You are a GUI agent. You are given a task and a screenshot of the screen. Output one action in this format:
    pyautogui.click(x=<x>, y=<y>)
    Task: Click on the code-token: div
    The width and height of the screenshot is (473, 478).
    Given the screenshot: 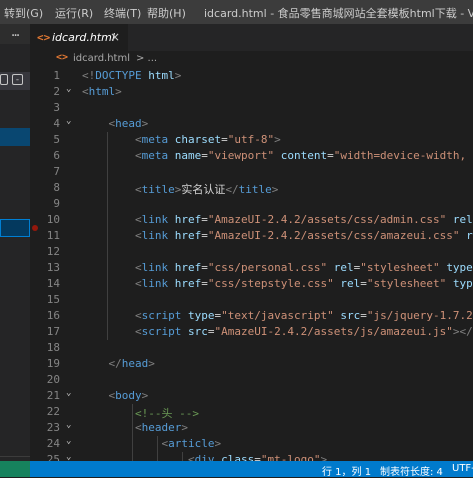 What is the action you would take?
    pyautogui.click(x=205, y=457)
    